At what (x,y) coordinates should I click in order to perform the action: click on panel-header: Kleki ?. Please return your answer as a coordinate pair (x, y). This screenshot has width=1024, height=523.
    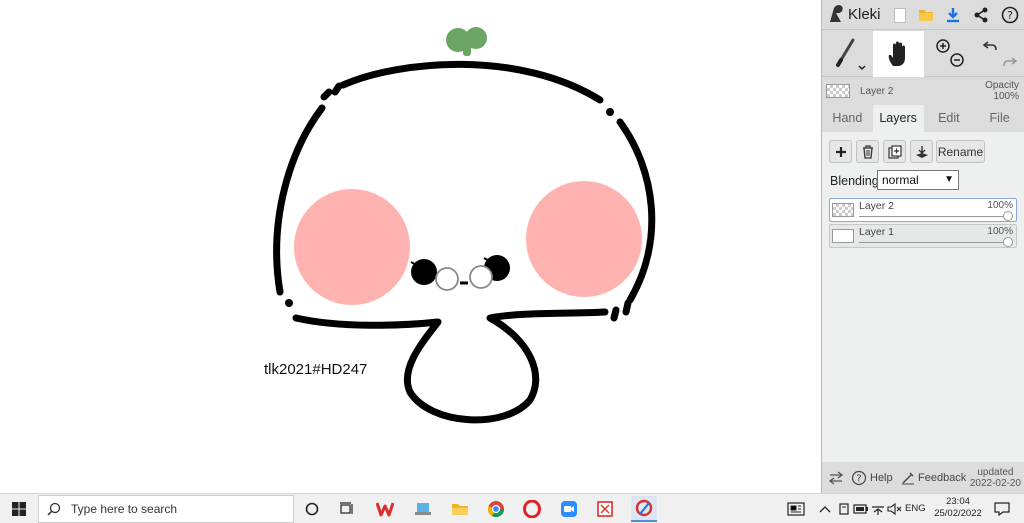
    Looking at the image, I should click on (923, 15).